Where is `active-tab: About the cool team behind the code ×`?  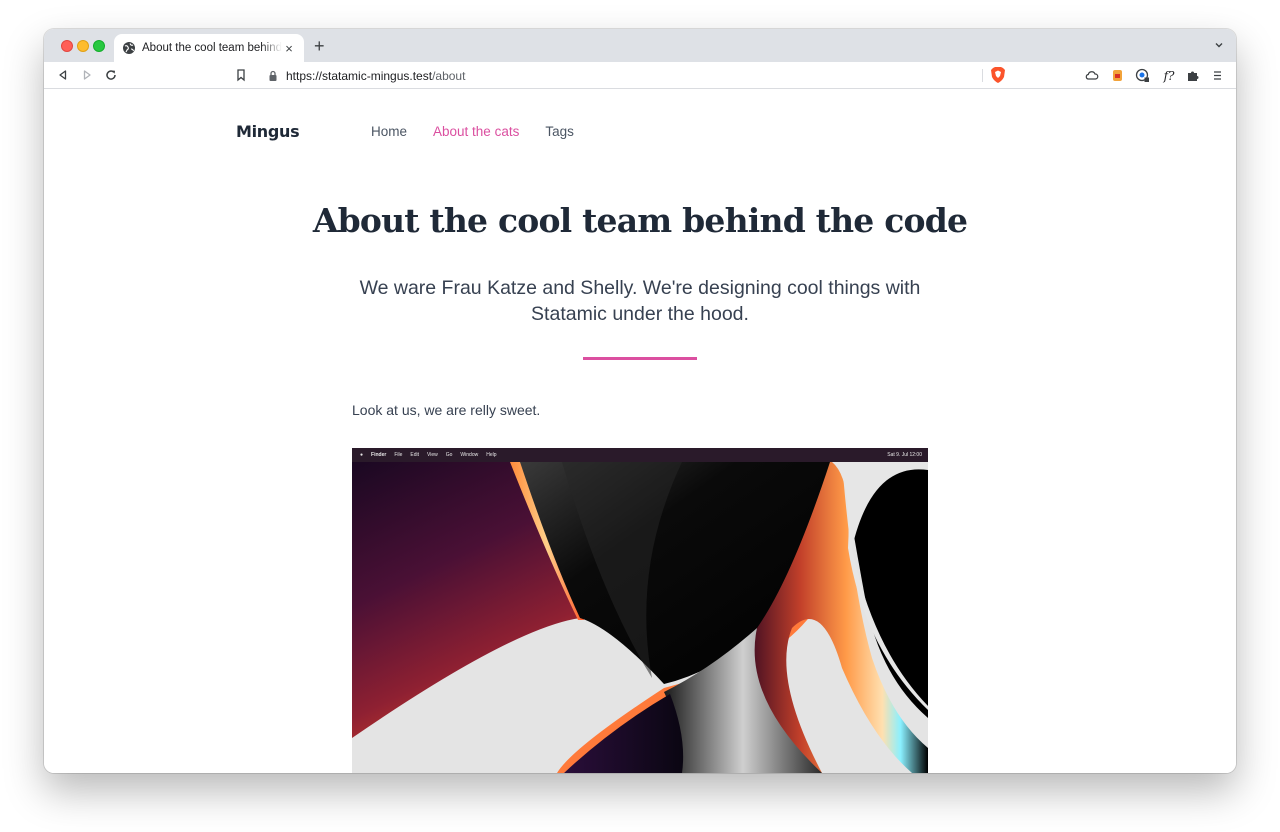 active-tab: About the cool team behind the code × is located at coordinates (209, 48).